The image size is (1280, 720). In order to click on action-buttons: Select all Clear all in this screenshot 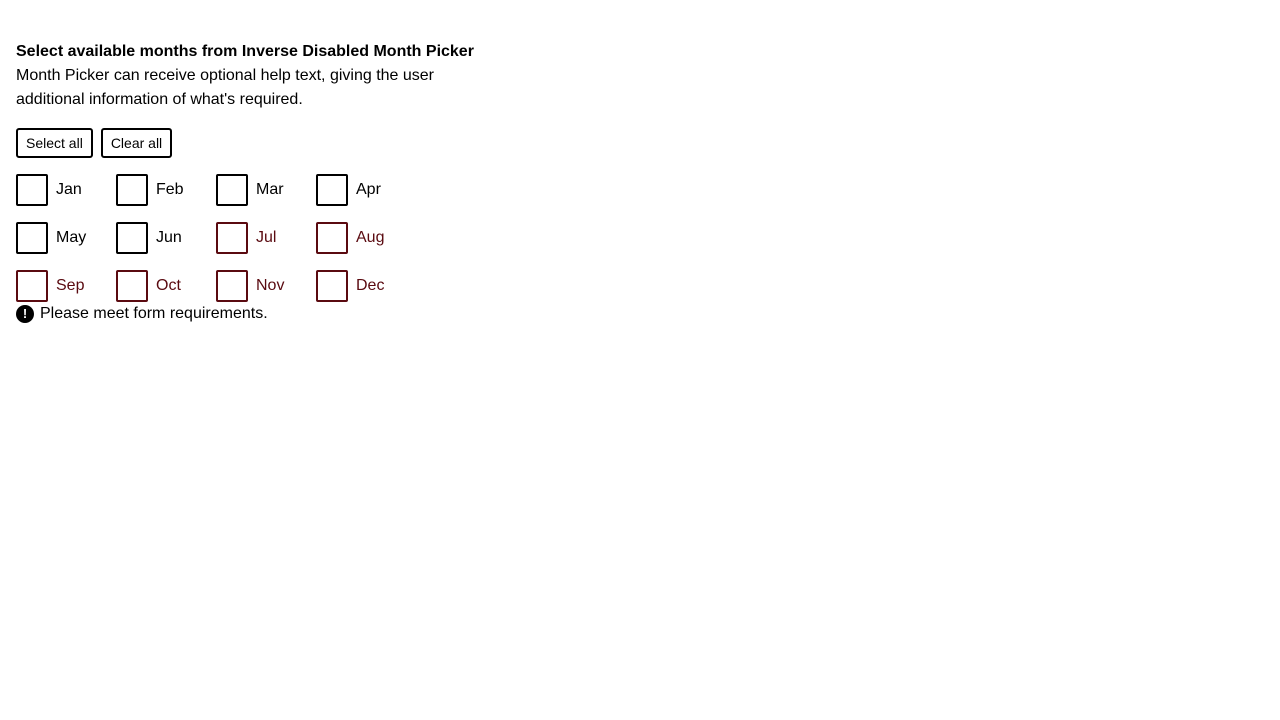, I will do `click(246, 143)`.